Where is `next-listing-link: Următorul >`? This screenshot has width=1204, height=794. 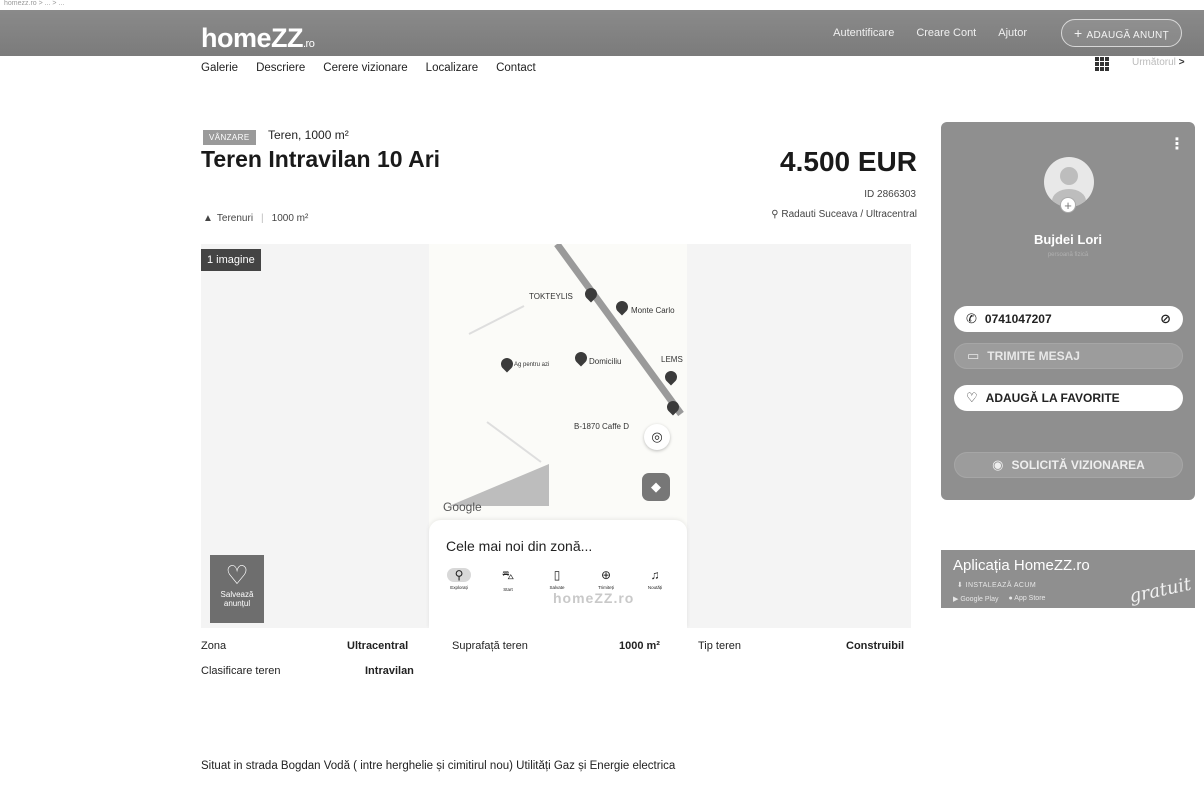
next-listing-link: Următorul > is located at coordinates (1158, 62).